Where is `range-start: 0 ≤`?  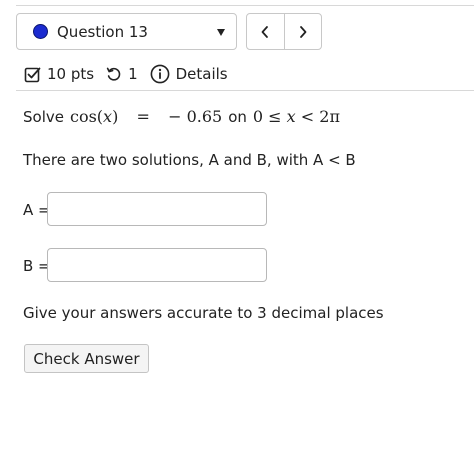
range-start: 0 ≤ is located at coordinates (267, 116).